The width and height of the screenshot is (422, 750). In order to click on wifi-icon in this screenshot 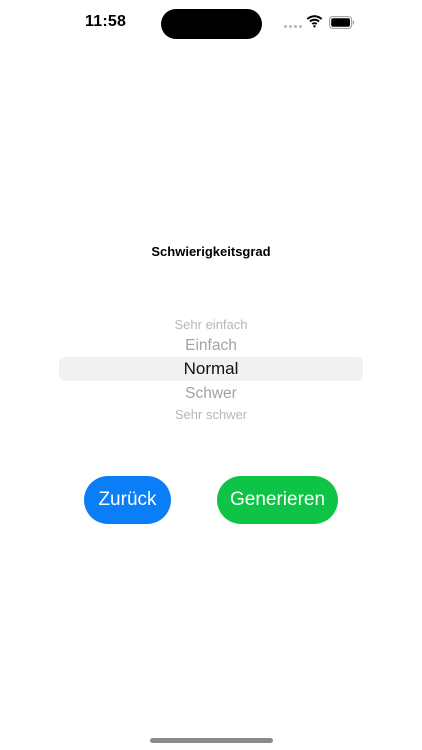, I will do `click(314, 21)`.